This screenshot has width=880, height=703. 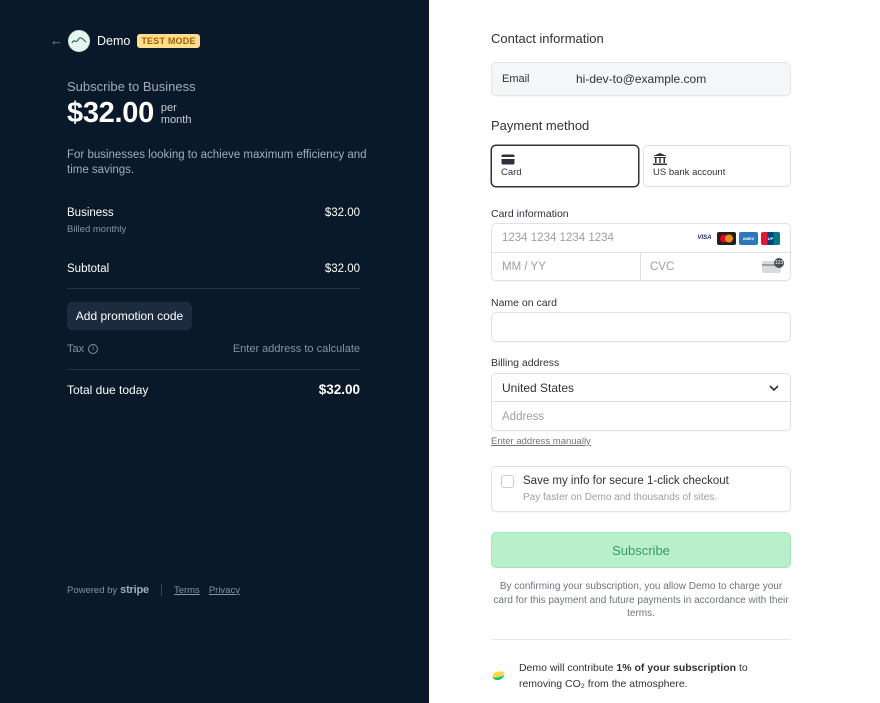 I want to click on stripe-logo: stripe, so click(x=134, y=590).